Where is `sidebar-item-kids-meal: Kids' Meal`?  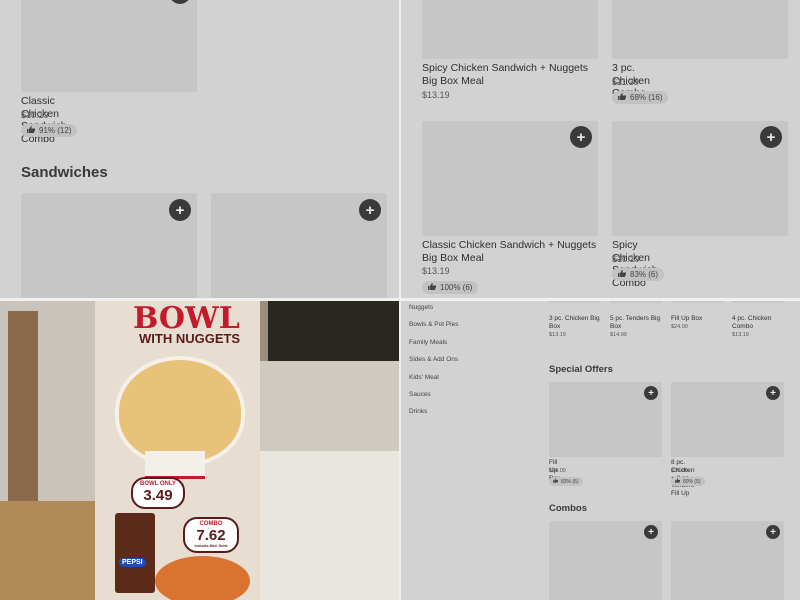 sidebar-item-kids-meal: Kids' Meal is located at coordinates (424, 377).